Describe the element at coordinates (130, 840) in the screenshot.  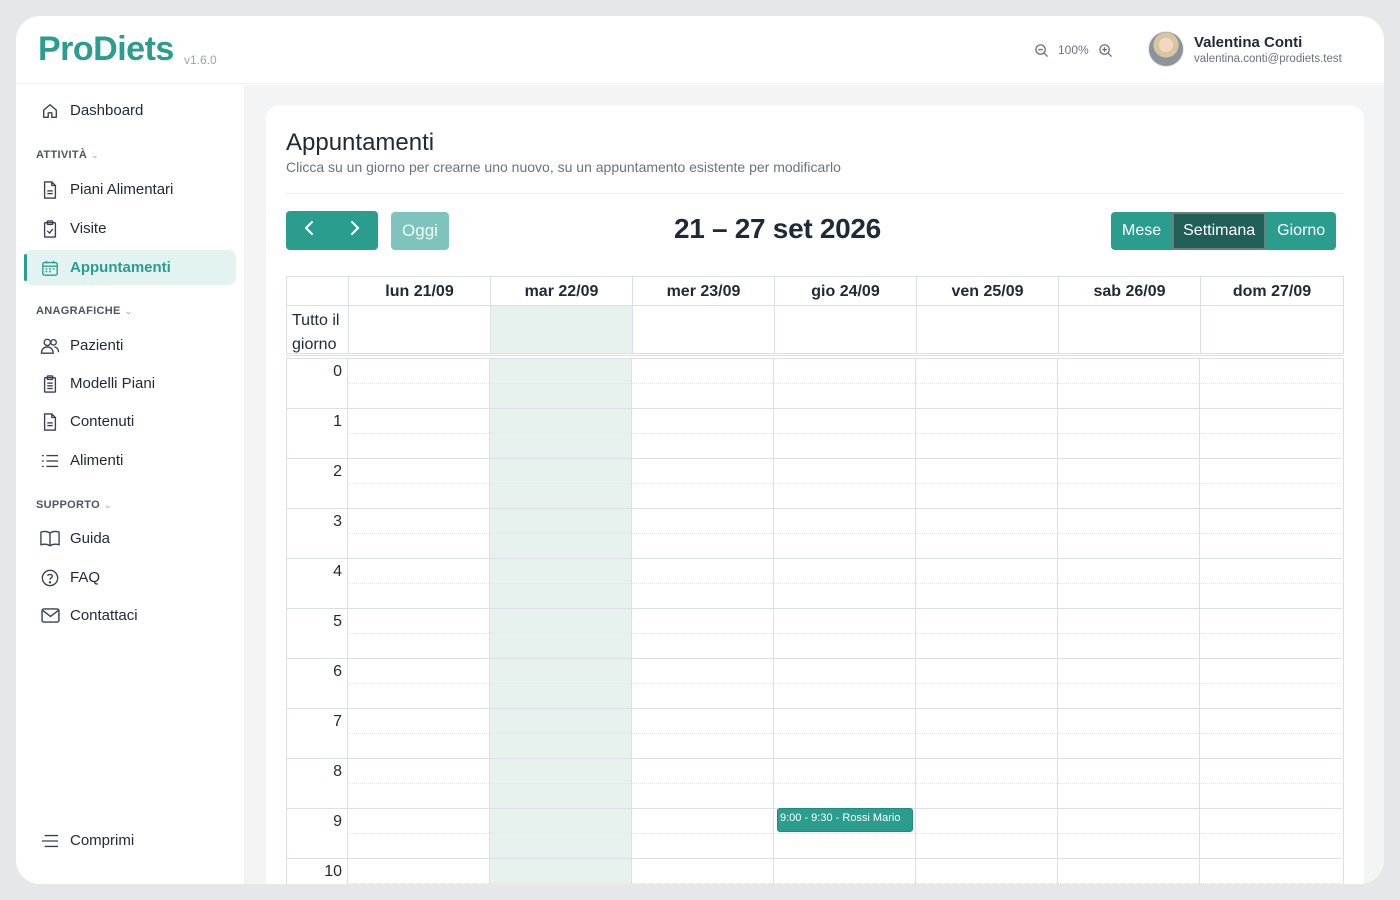
I see `collapse-sidebar-button: Comprimi` at that location.